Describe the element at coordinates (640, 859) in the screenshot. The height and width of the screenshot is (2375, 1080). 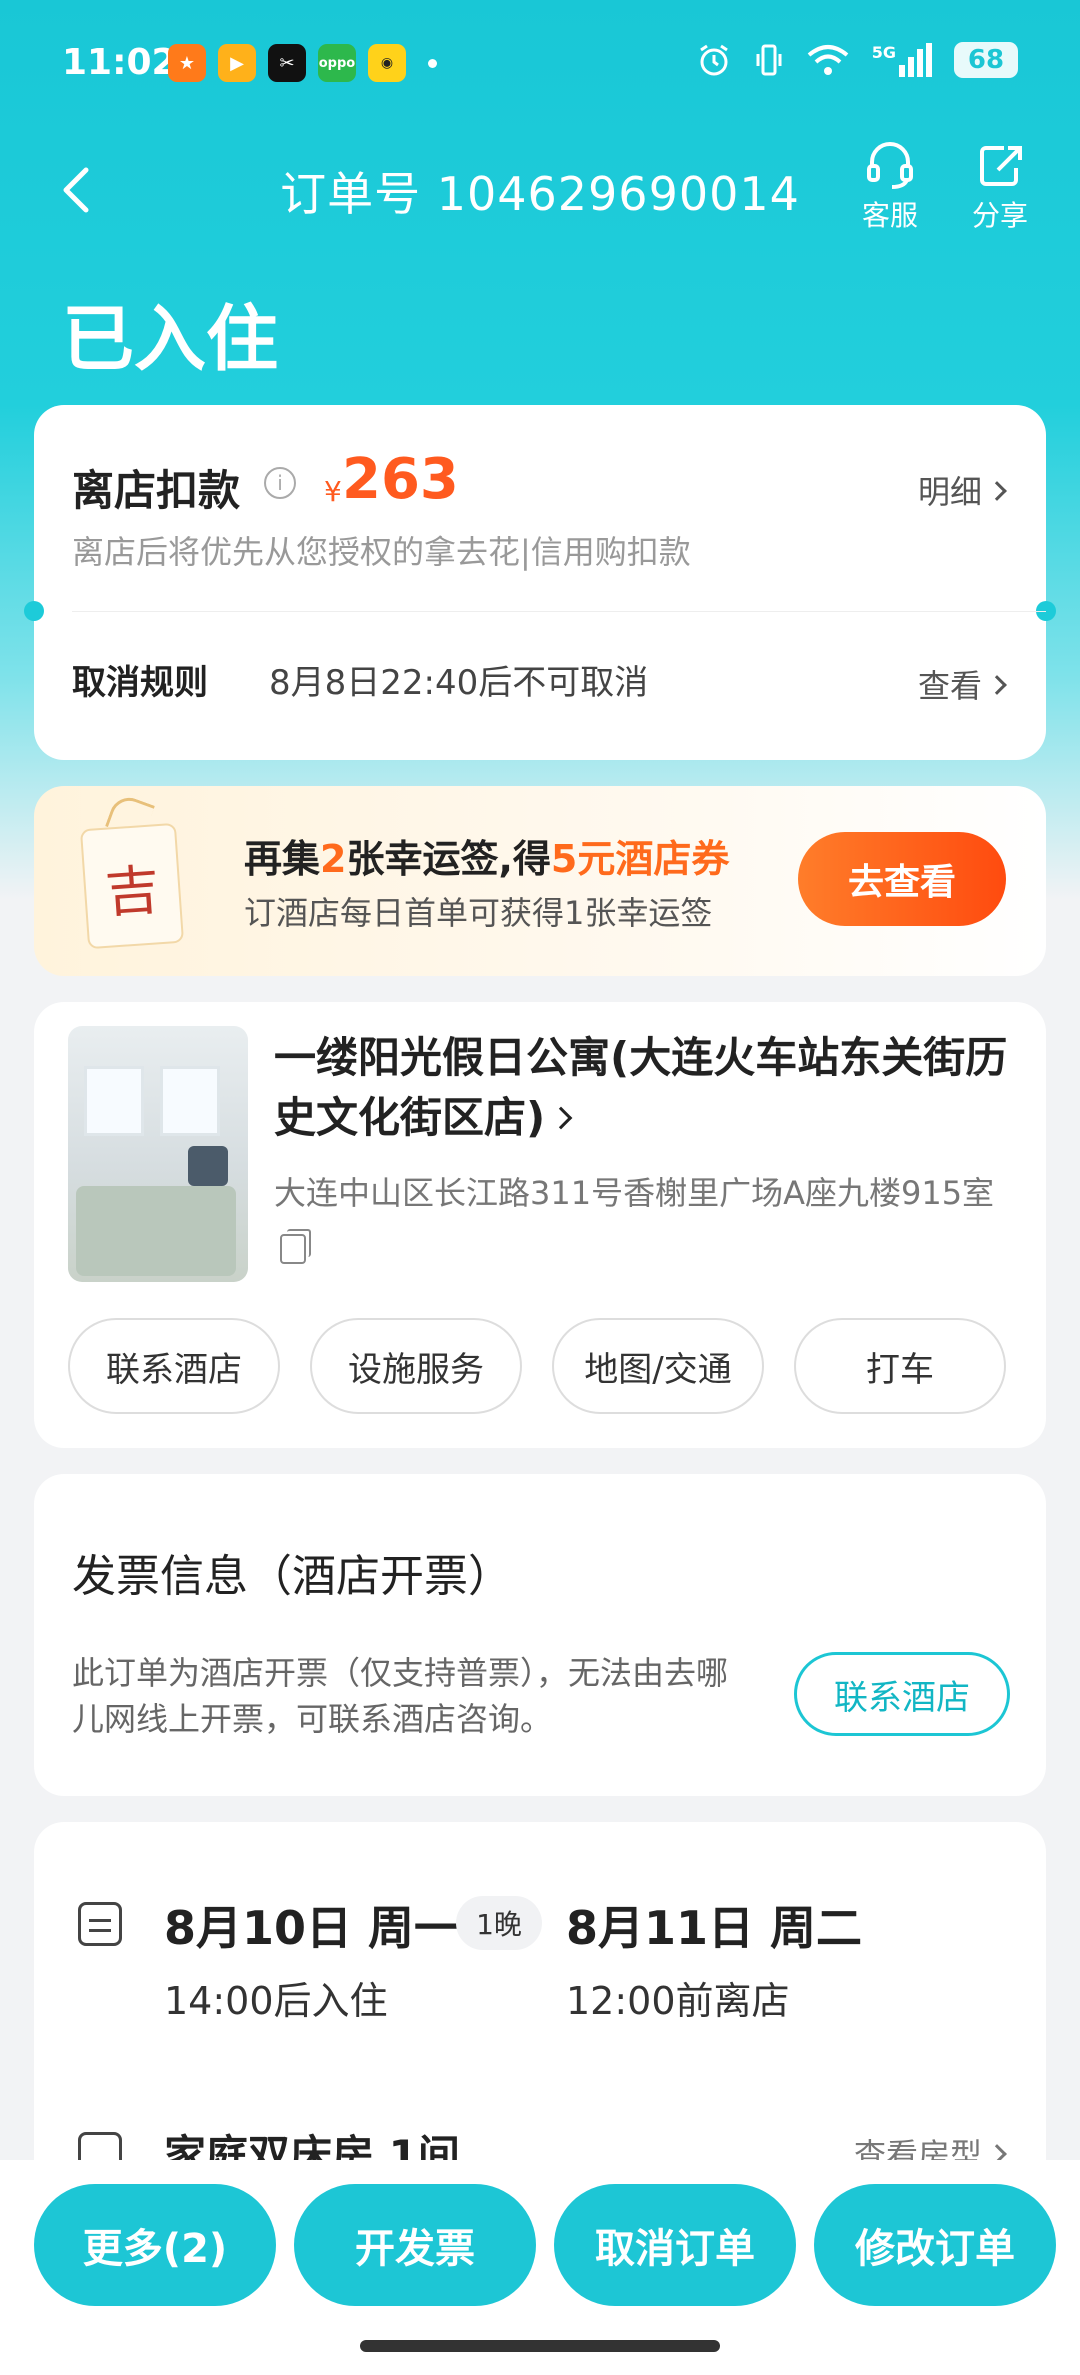
I see `lucky-reward: 5元酒店券` at that location.